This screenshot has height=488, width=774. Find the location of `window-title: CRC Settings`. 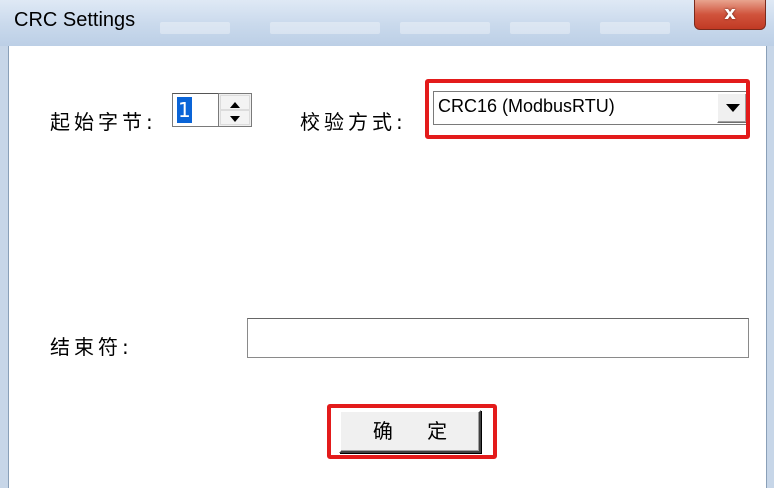

window-title: CRC Settings is located at coordinates (75, 20).